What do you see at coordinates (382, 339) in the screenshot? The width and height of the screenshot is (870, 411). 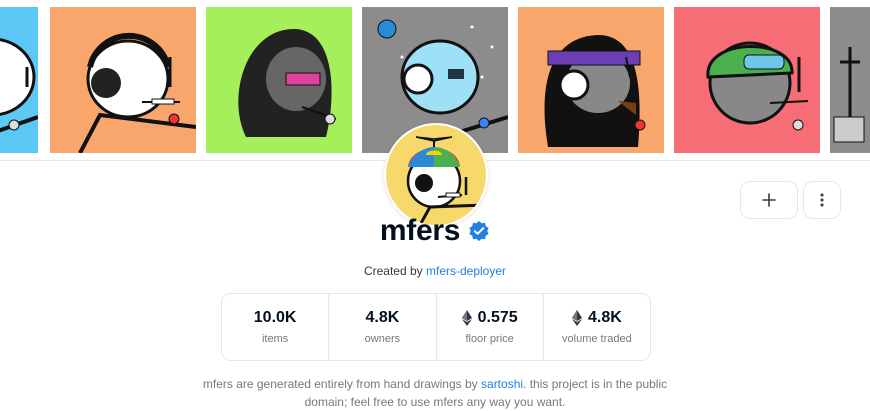 I see `stat-label: owners` at bounding box center [382, 339].